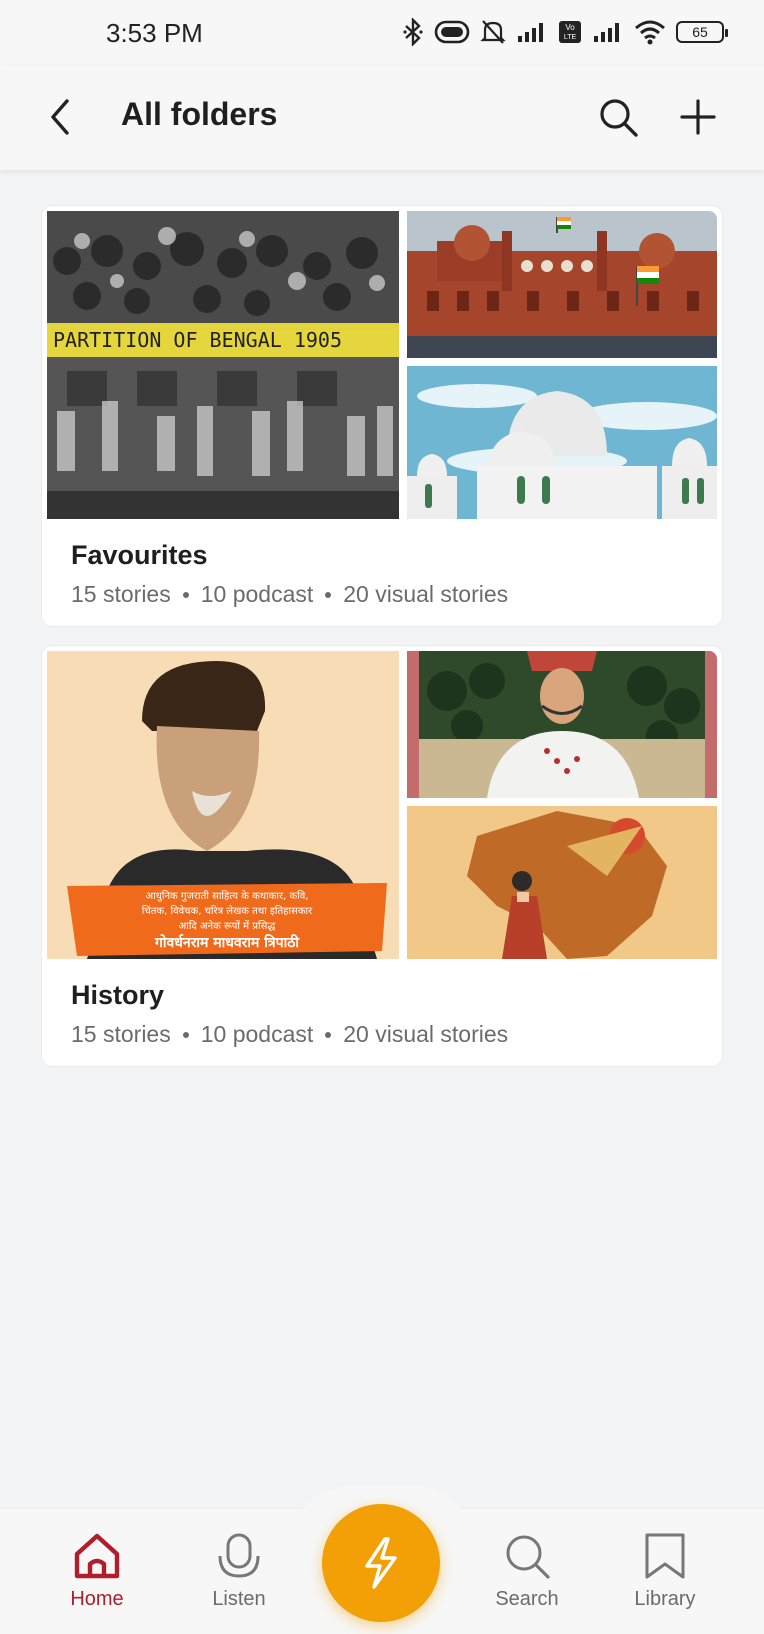  Describe the element at coordinates (97, 1582) in the screenshot. I see `nav-item-home: Home` at that location.